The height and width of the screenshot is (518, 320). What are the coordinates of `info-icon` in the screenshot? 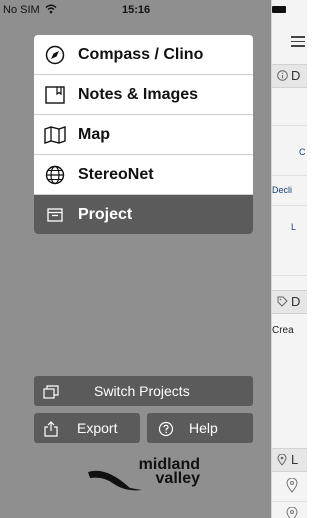 It's located at (282, 76).